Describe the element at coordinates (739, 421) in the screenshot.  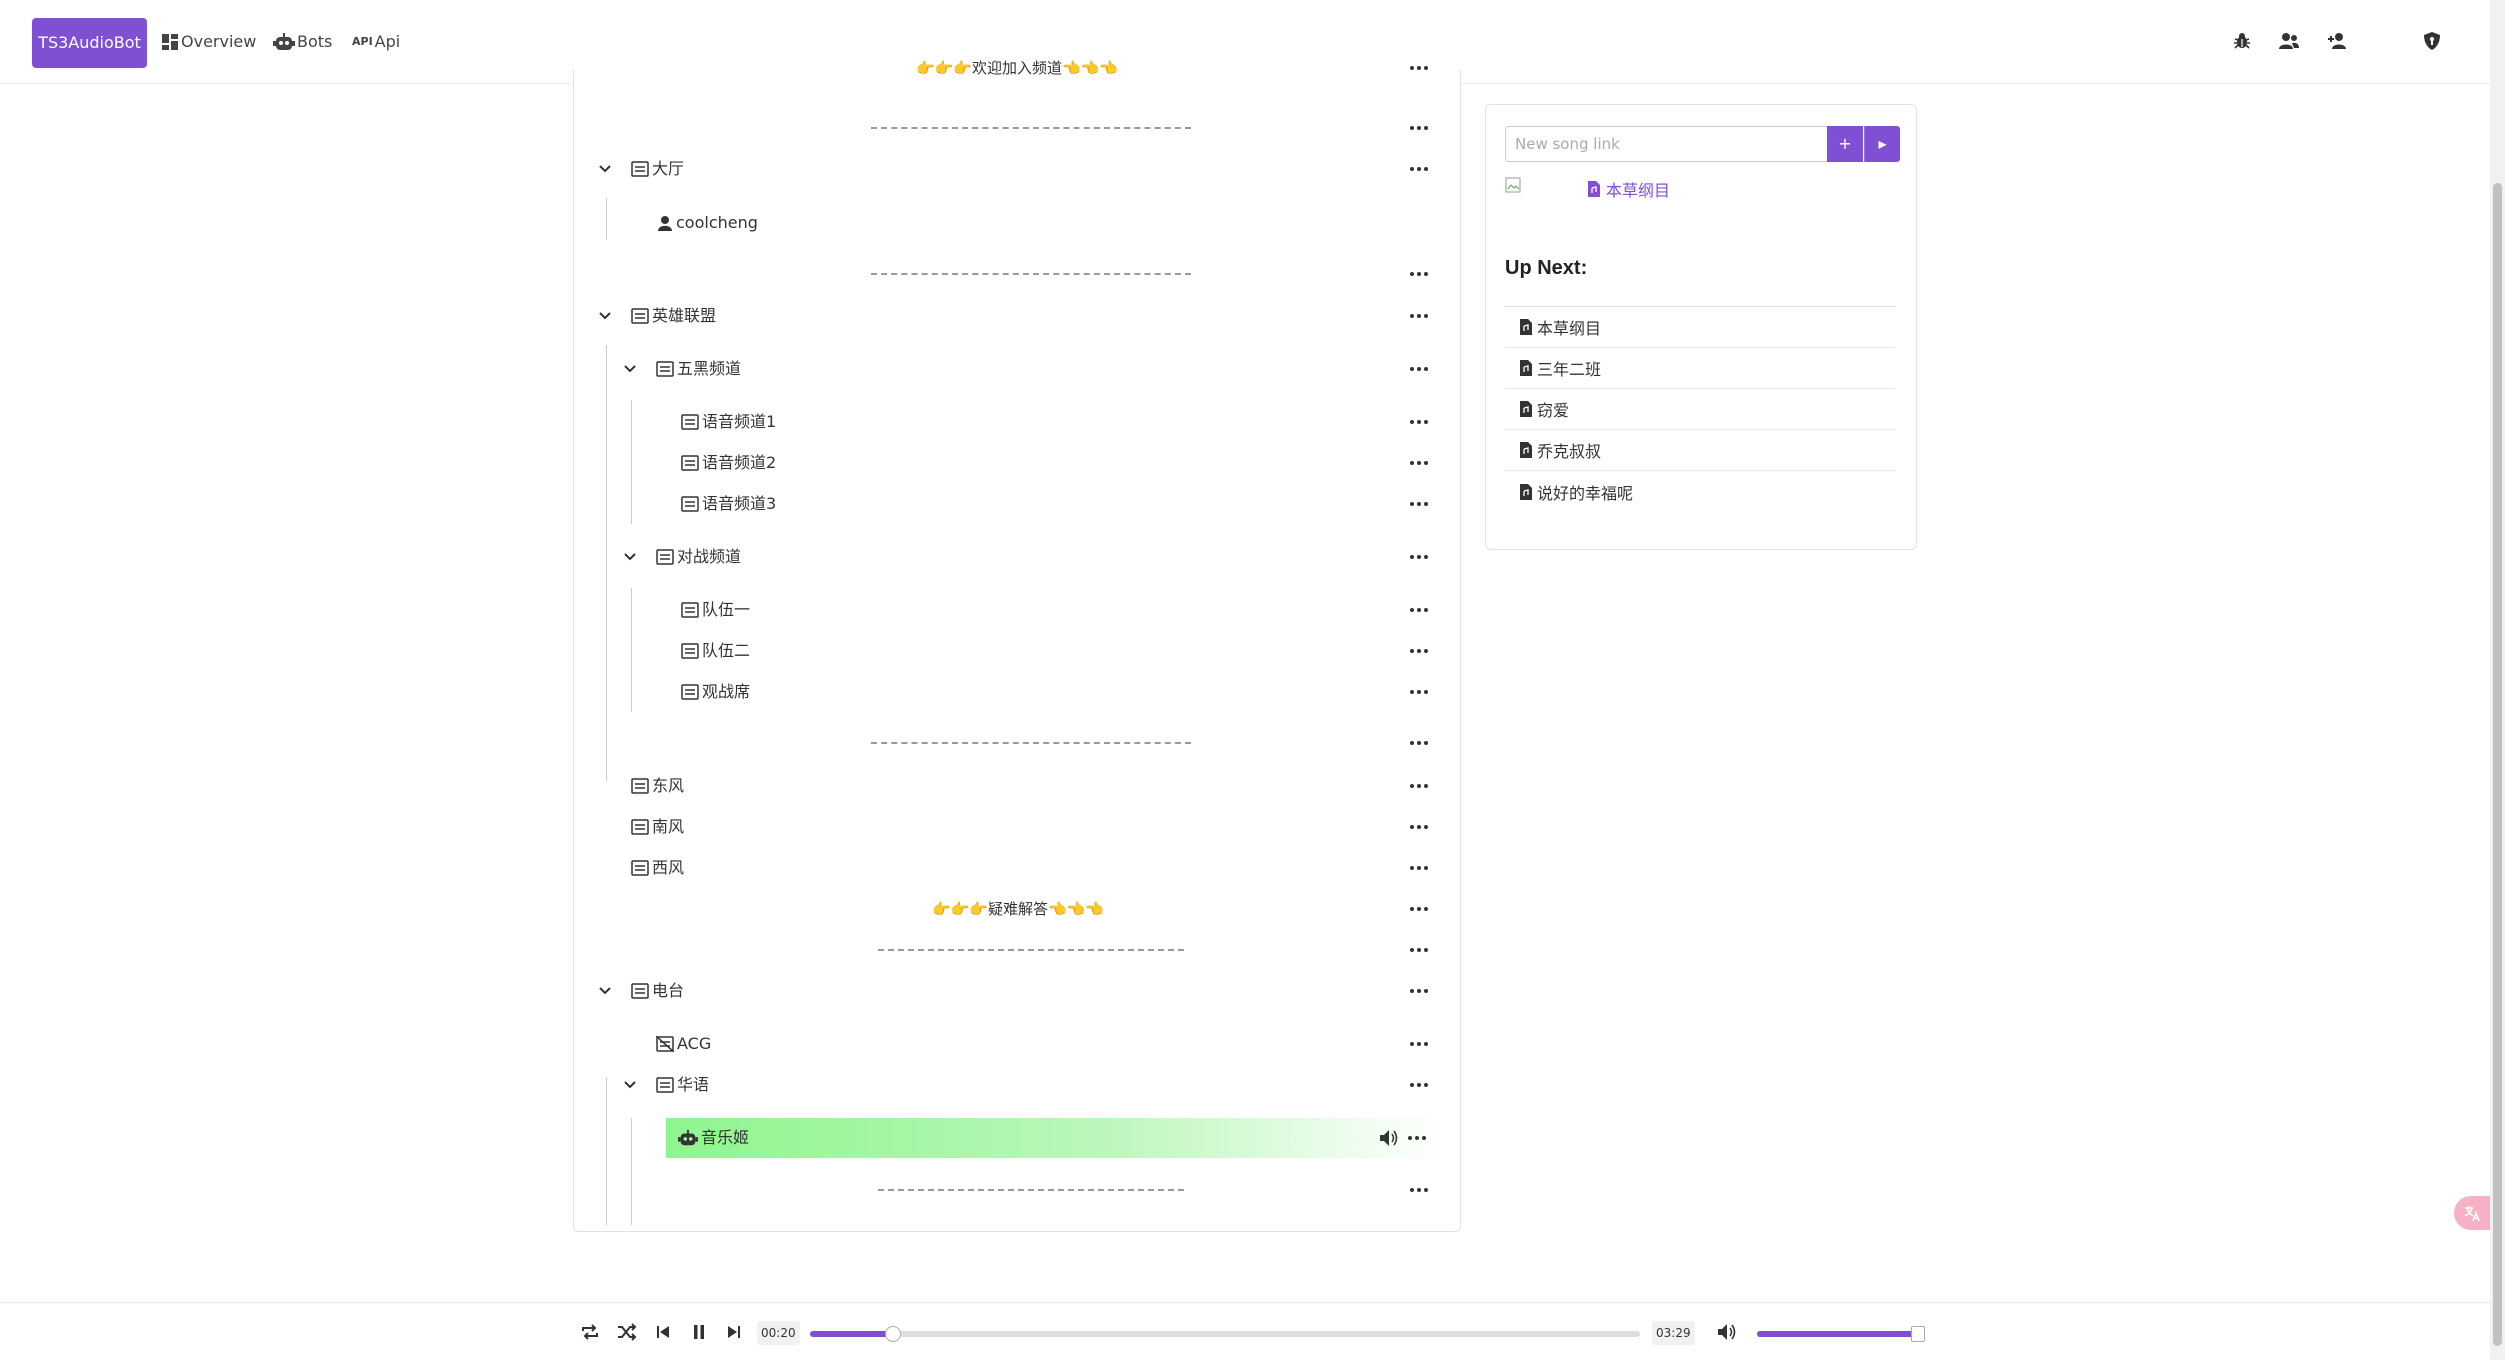
I see `channel-label: 语音频道1` at that location.